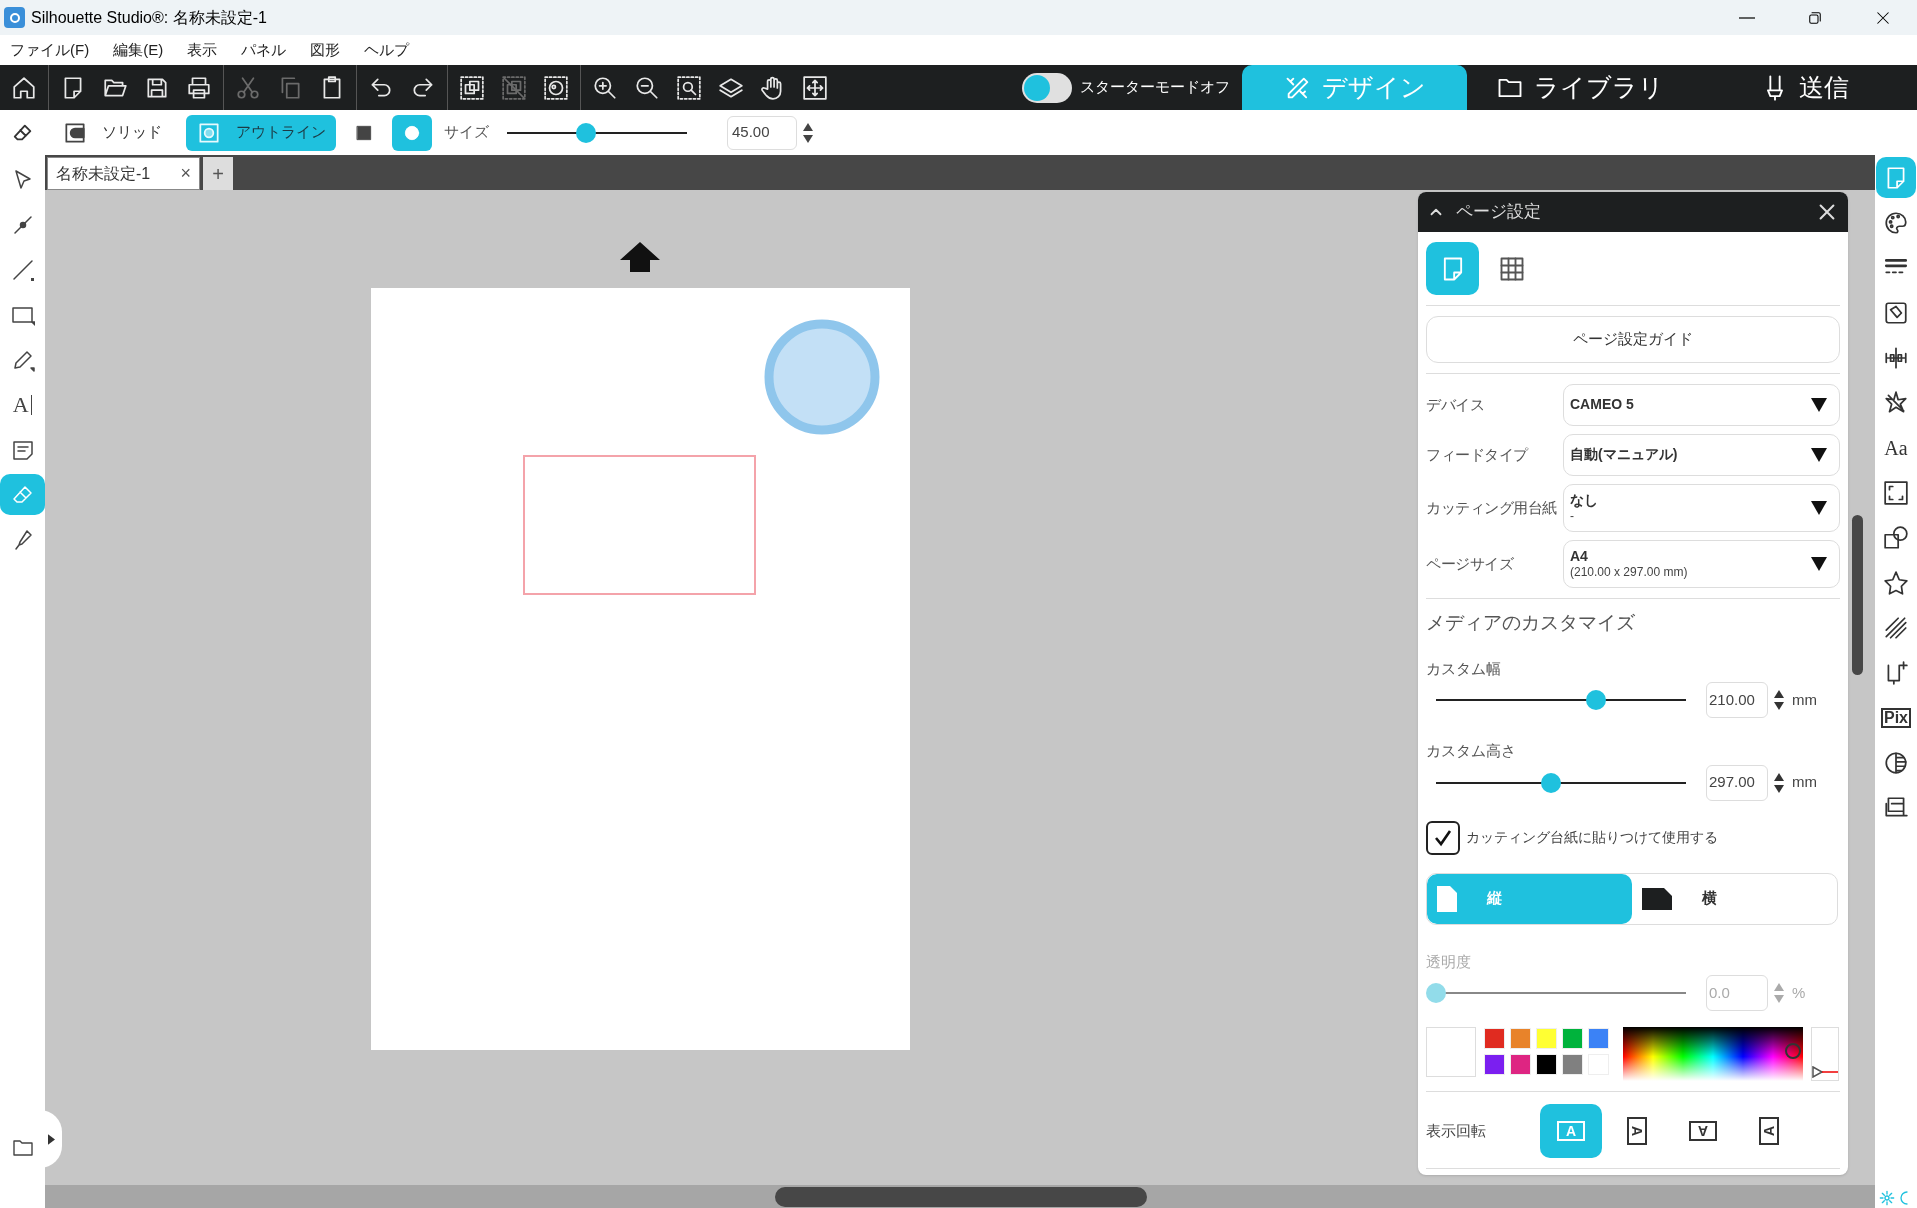 This screenshot has width=1917, height=1208. I want to click on menu-item: 図形, so click(325, 50).